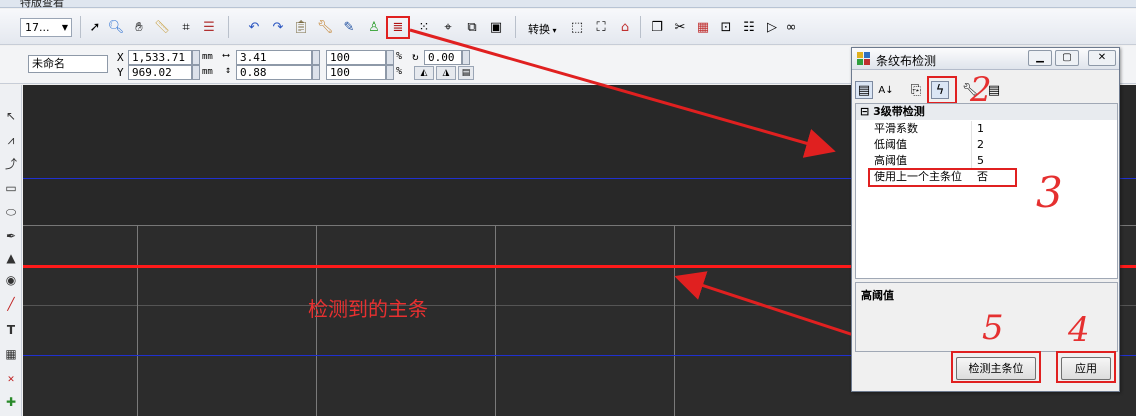 This screenshot has height=416, width=1136. What do you see at coordinates (886, 90) in the screenshot?
I see `sort-az-icon: A↓` at bounding box center [886, 90].